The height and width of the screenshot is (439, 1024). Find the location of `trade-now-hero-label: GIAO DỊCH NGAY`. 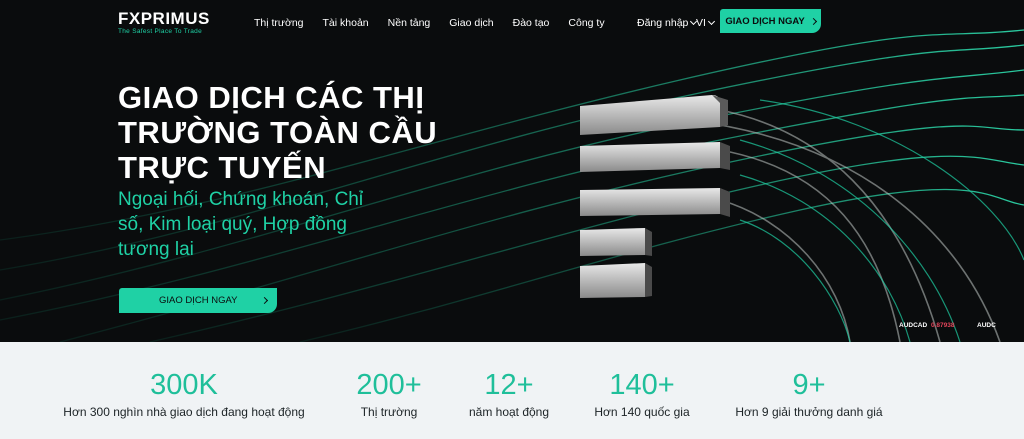

trade-now-hero-label: GIAO DỊCH NGAY is located at coordinates (198, 300).